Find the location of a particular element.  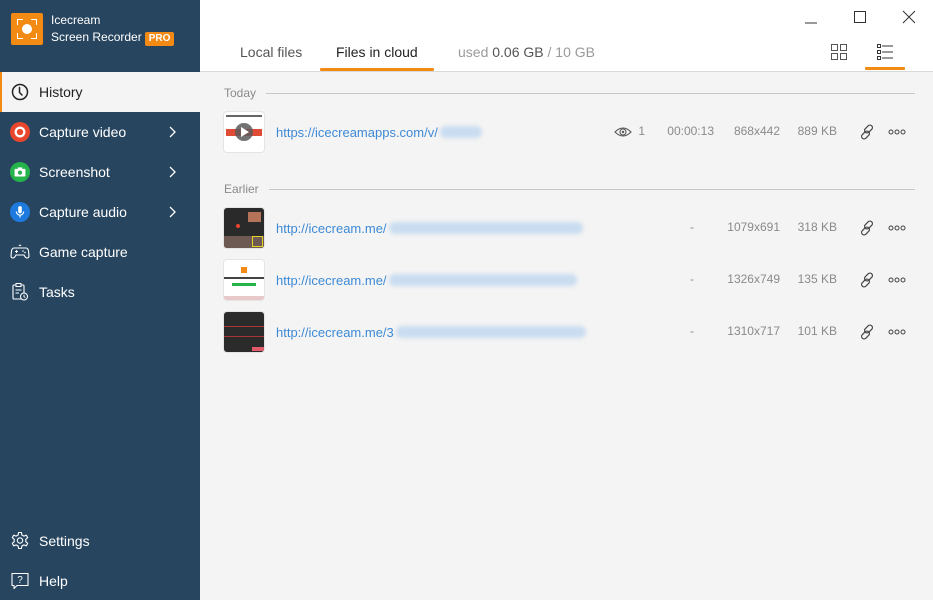

section-title: Today is located at coordinates (240, 93).